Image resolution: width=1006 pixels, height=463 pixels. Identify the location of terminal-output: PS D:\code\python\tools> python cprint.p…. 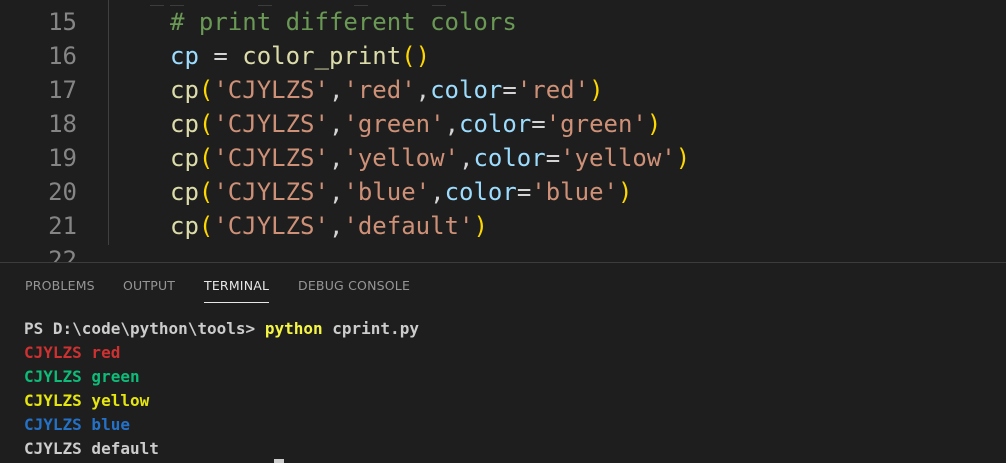
(221, 389).